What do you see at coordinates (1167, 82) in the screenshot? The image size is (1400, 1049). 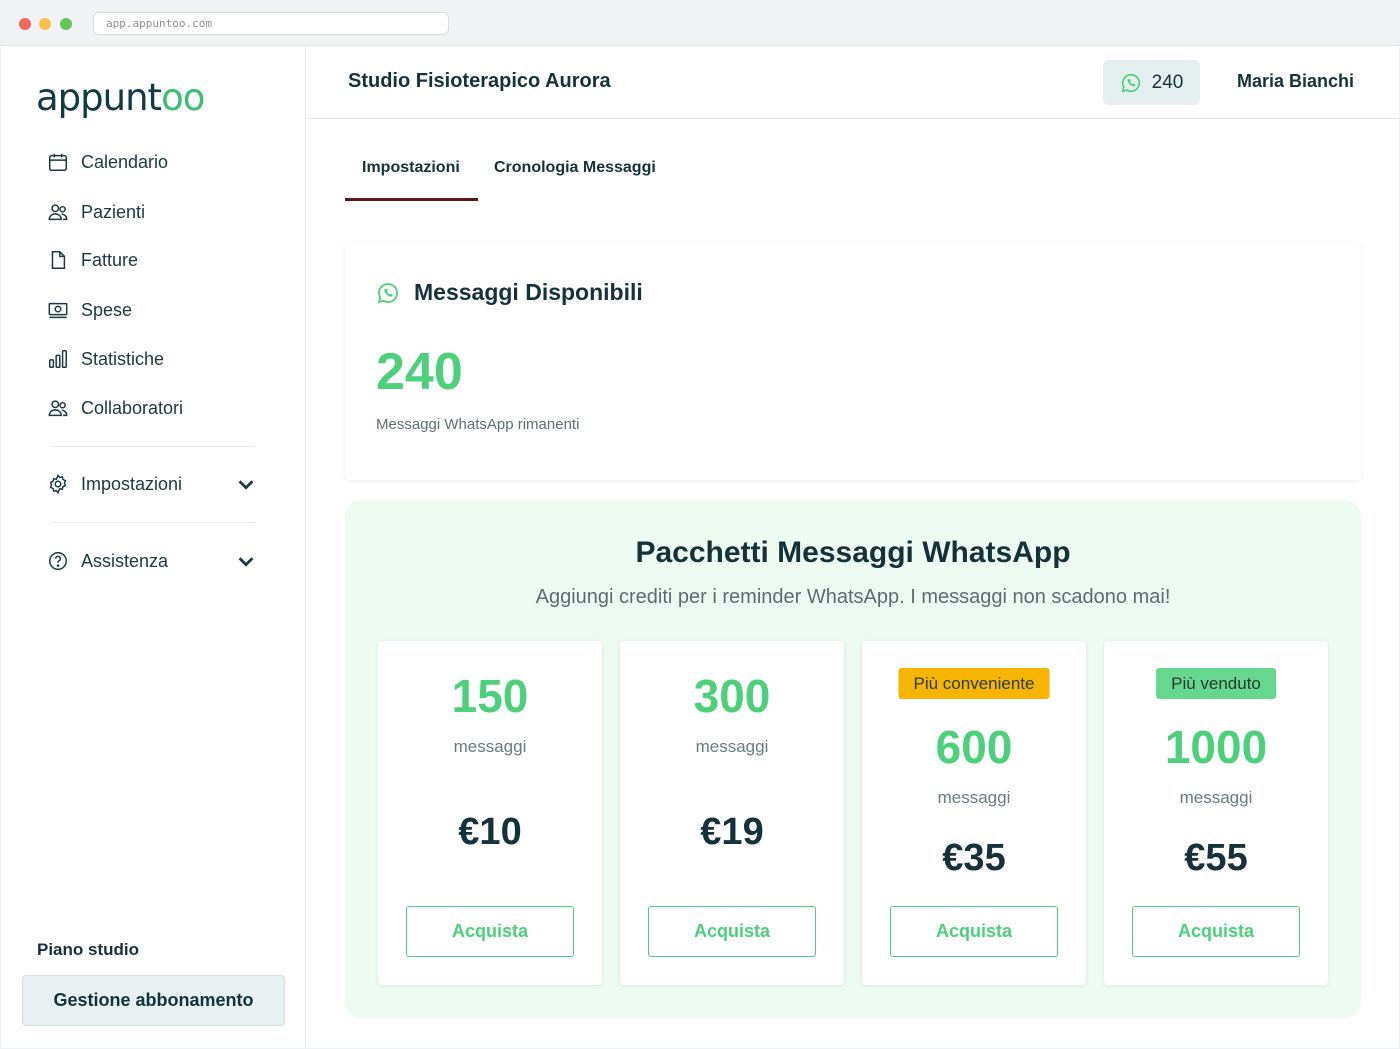 I see `credits-count: 240` at bounding box center [1167, 82].